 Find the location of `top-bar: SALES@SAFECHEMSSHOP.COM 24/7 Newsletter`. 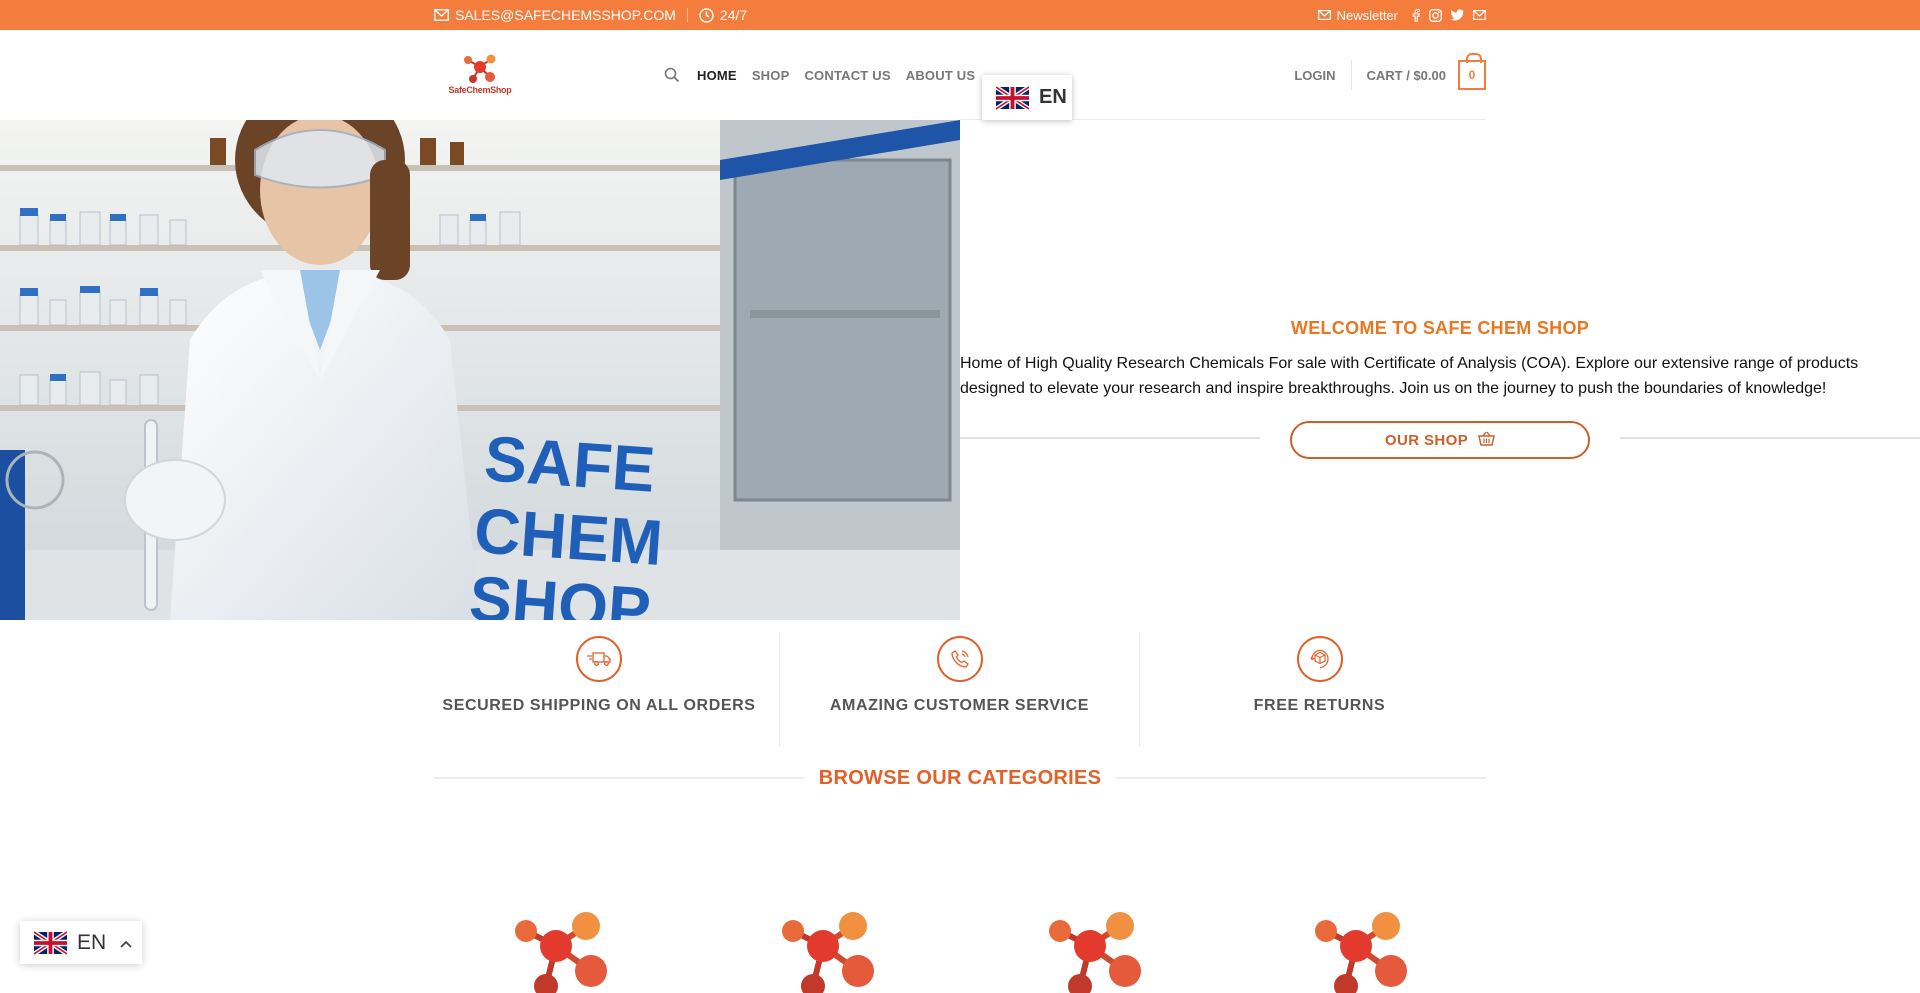

top-bar: SALES@SAFECHEMSSHOP.COM 24/7 Newsletter is located at coordinates (960, 15).